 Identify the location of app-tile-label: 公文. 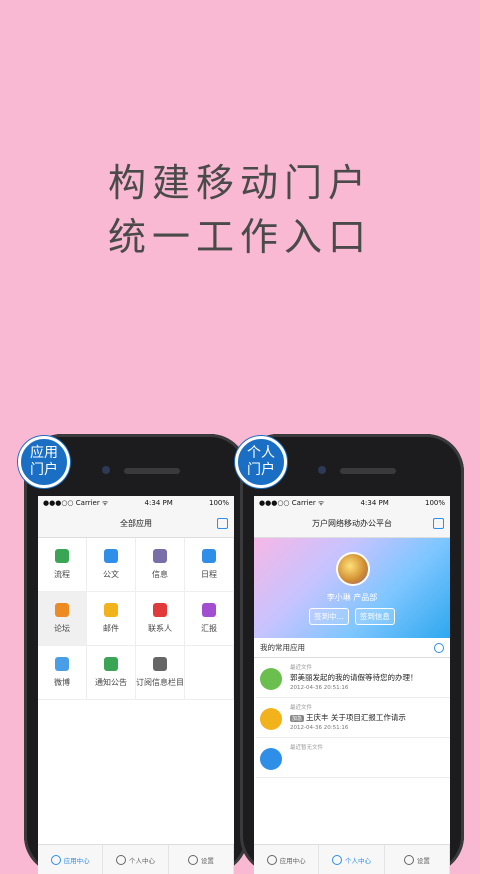
(111, 574).